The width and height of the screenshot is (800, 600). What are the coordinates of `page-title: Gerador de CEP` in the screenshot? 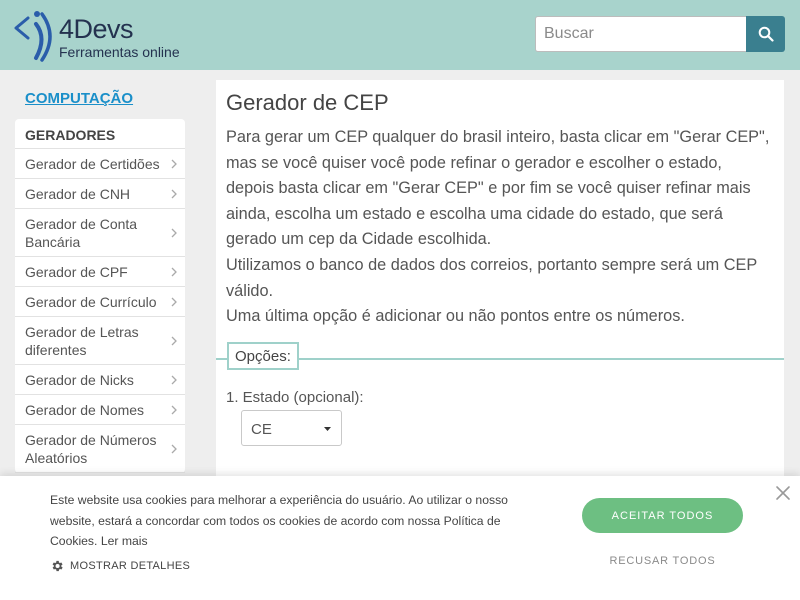 It's located at (307, 102).